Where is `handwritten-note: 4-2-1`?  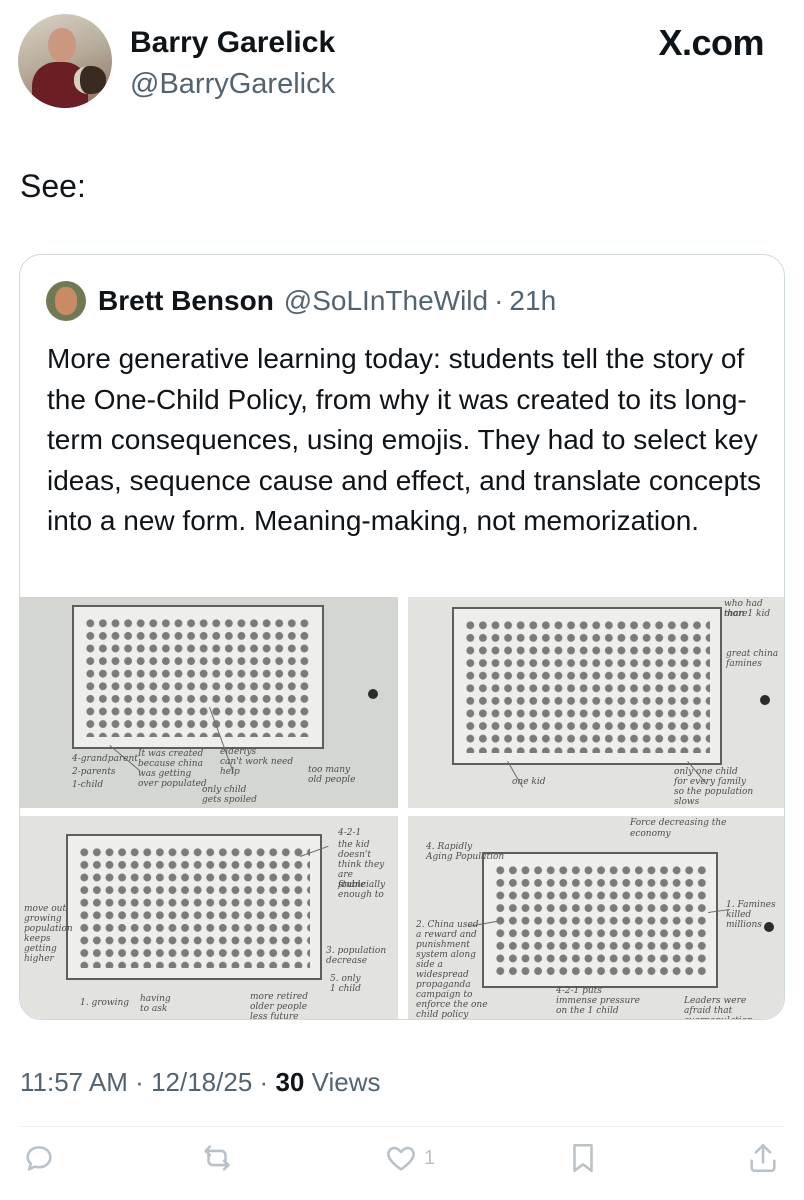 handwritten-note: 4-2-1 is located at coordinates (350, 833).